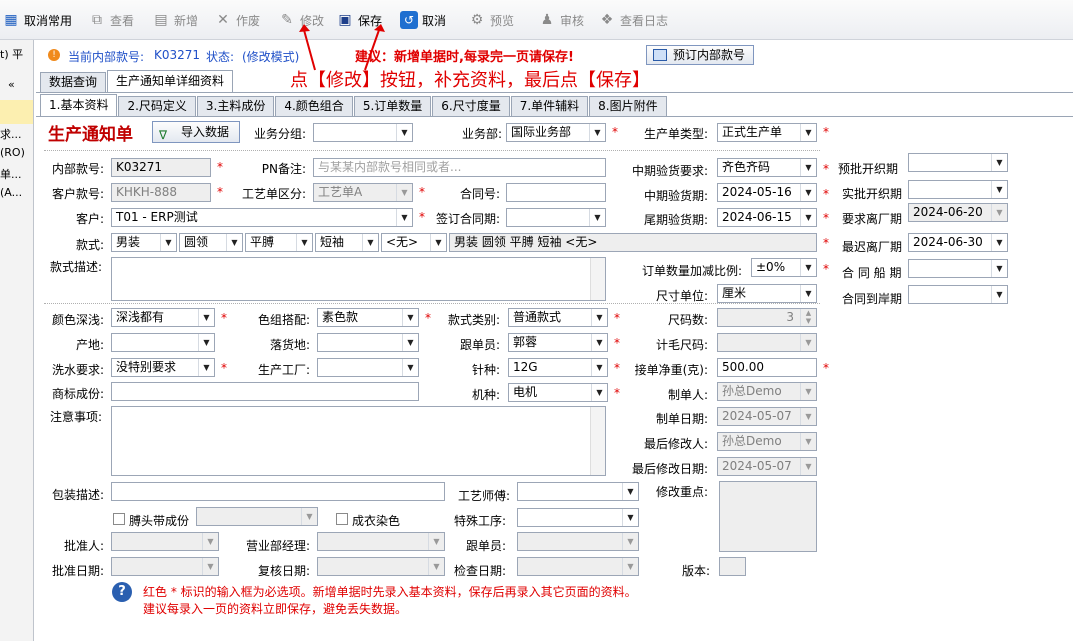 The height and width of the screenshot is (641, 1073). Describe the element at coordinates (483, 496) in the screenshot. I see `craftsman-label: 工艺师傅:` at that location.